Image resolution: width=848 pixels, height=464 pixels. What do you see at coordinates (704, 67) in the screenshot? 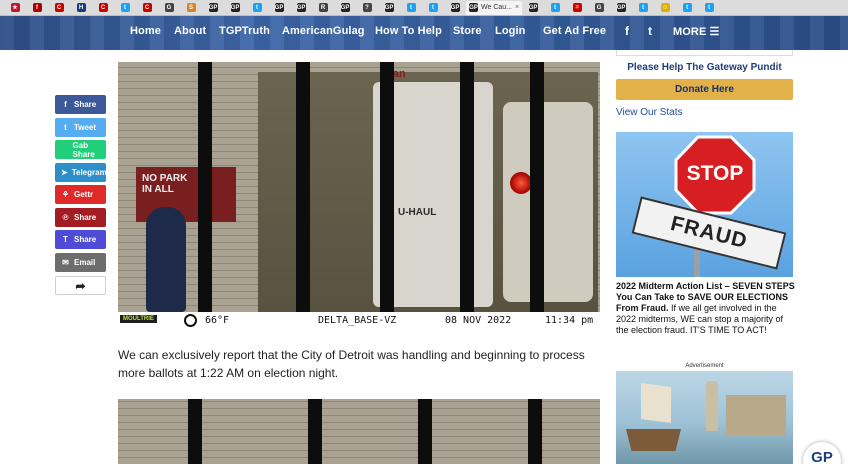
I see `help-title: Please Help The Gateway Pundit` at bounding box center [704, 67].